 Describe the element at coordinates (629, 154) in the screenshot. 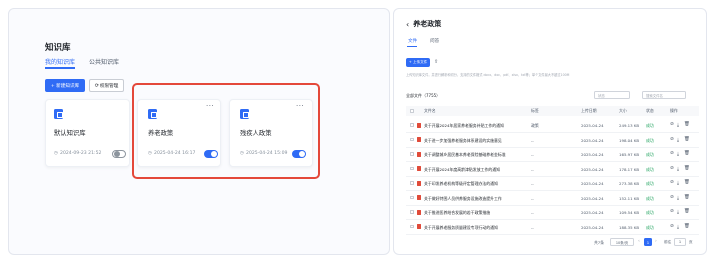

I see `file-size: 165.97 KB` at that location.